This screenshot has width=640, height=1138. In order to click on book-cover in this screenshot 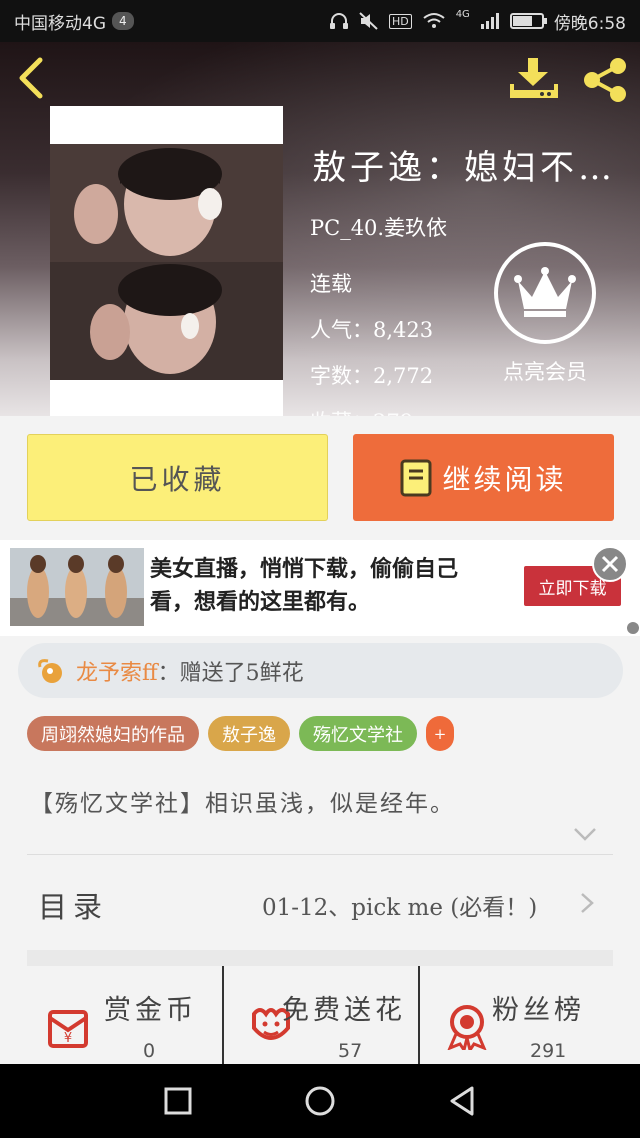, I will do `click(166, 261)`.